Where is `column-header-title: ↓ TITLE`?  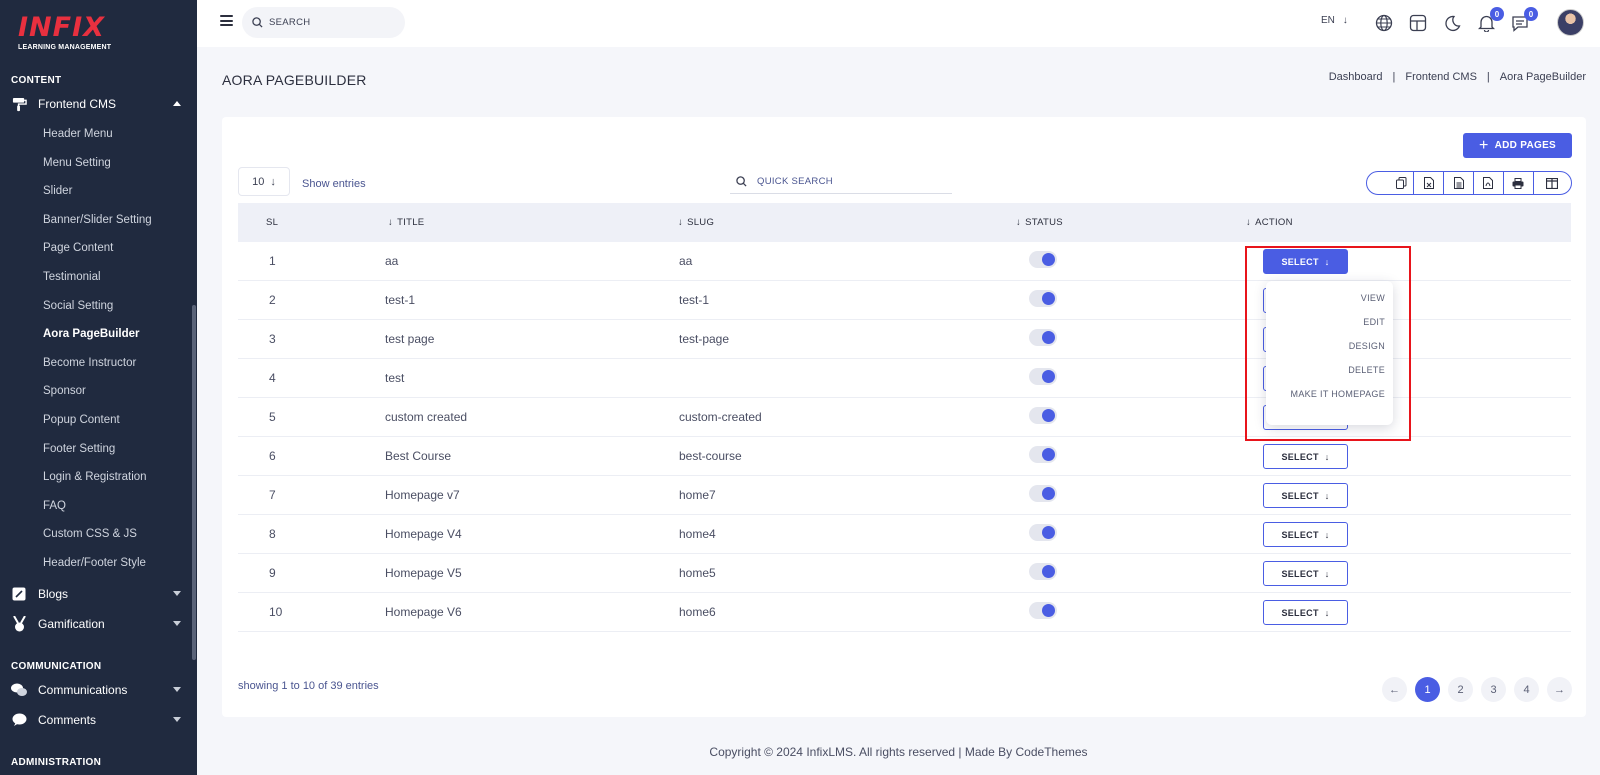 column-header-title: ↓ TITLE is located at coordinates (406, 222).